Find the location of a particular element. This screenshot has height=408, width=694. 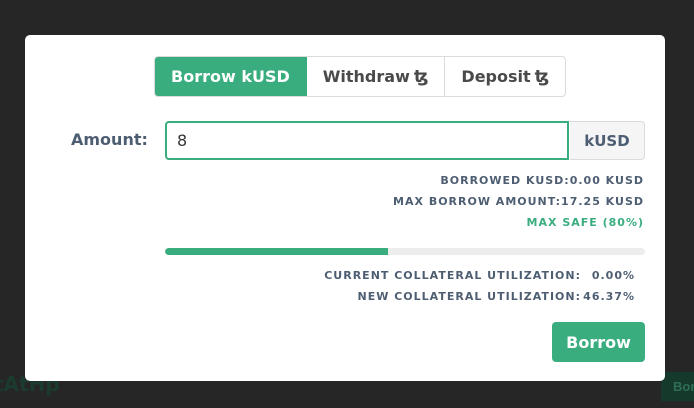

utilization-progress-fill is located at coordinates (276, 251).